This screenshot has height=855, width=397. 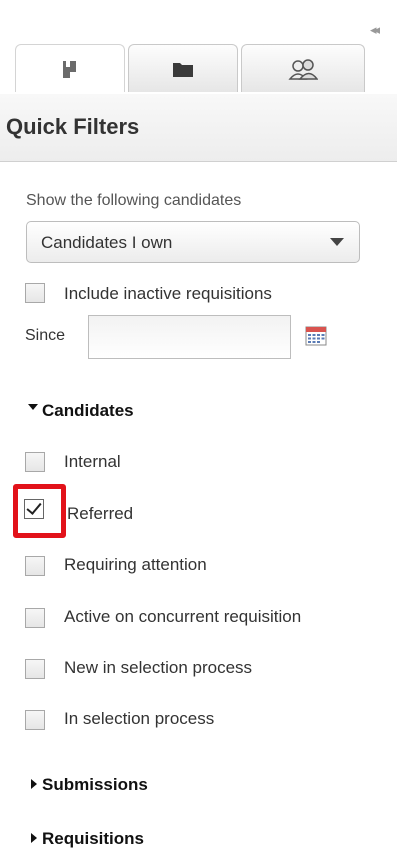 I want to click on active-concurrent-label: Active on concurrent requisition, so click(x=183, y=616).